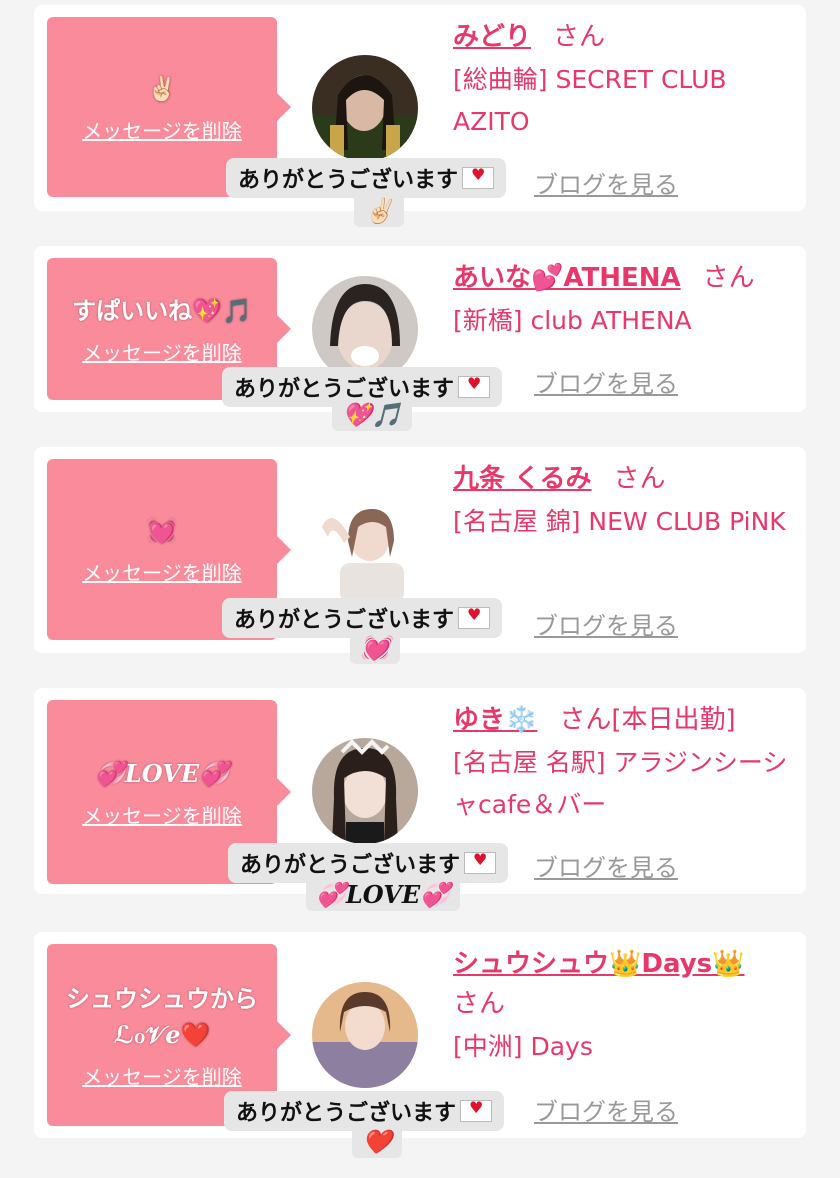  Describe the element at coordinates (625, 501) in the screenshot. I see `cast-info: 九条 くるみ さん [名古屋 錦] NEW CLUB PiNK` at that location.